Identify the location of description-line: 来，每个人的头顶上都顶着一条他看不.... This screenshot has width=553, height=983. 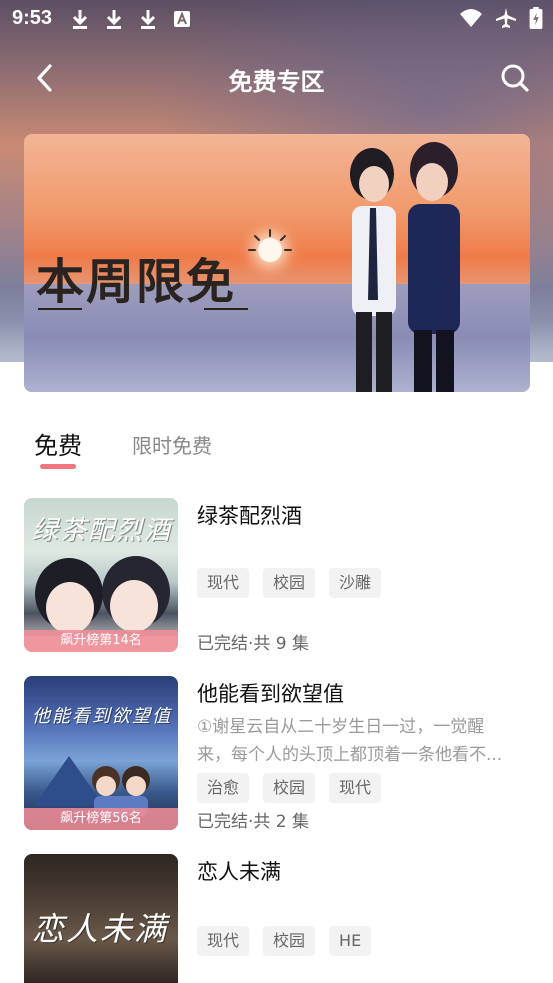
(350, 755).